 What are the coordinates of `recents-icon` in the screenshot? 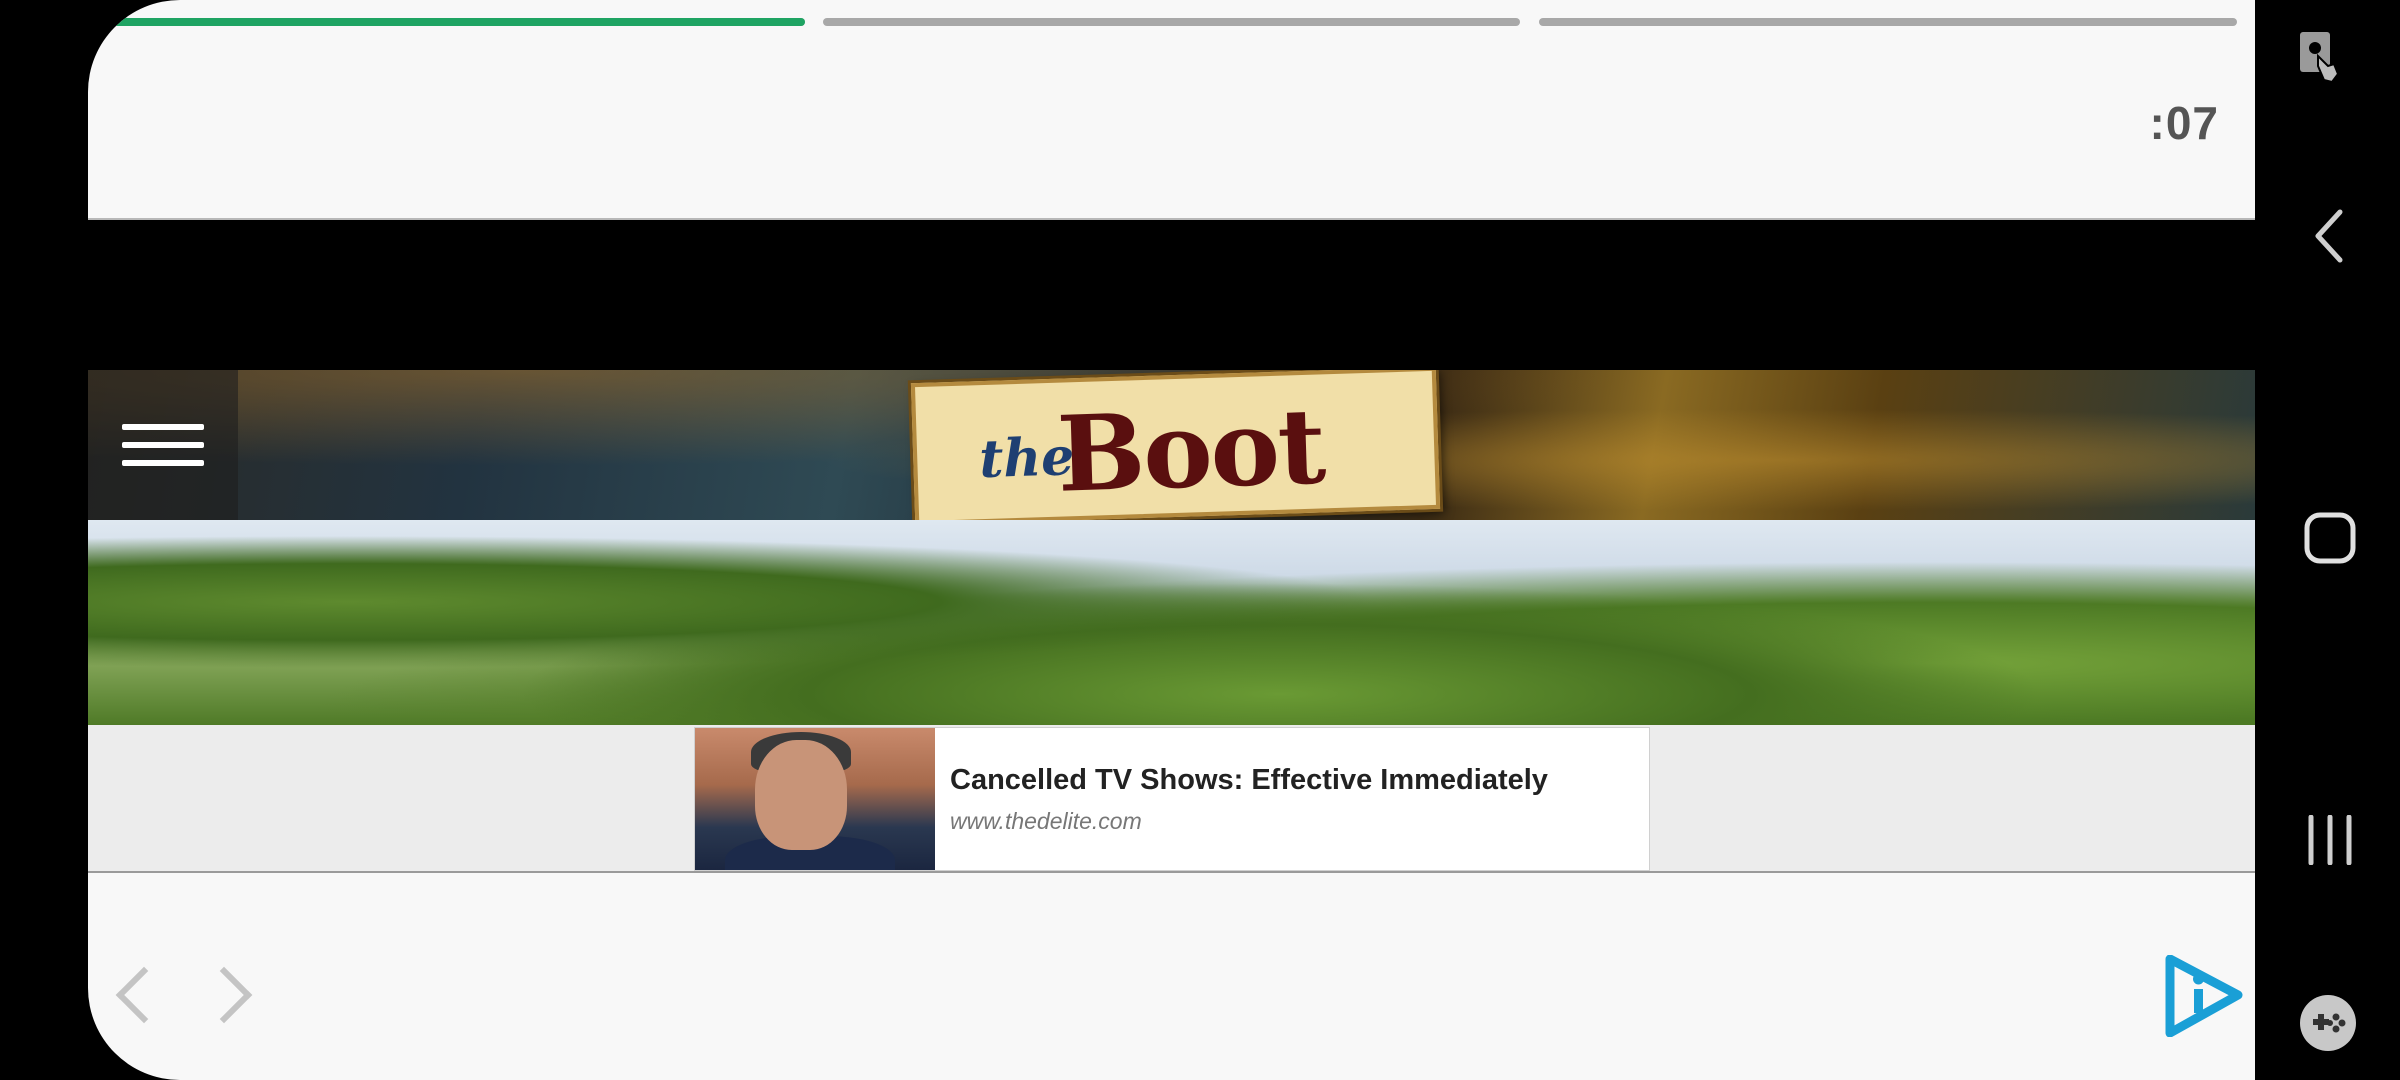 It's located at (2330, 840).